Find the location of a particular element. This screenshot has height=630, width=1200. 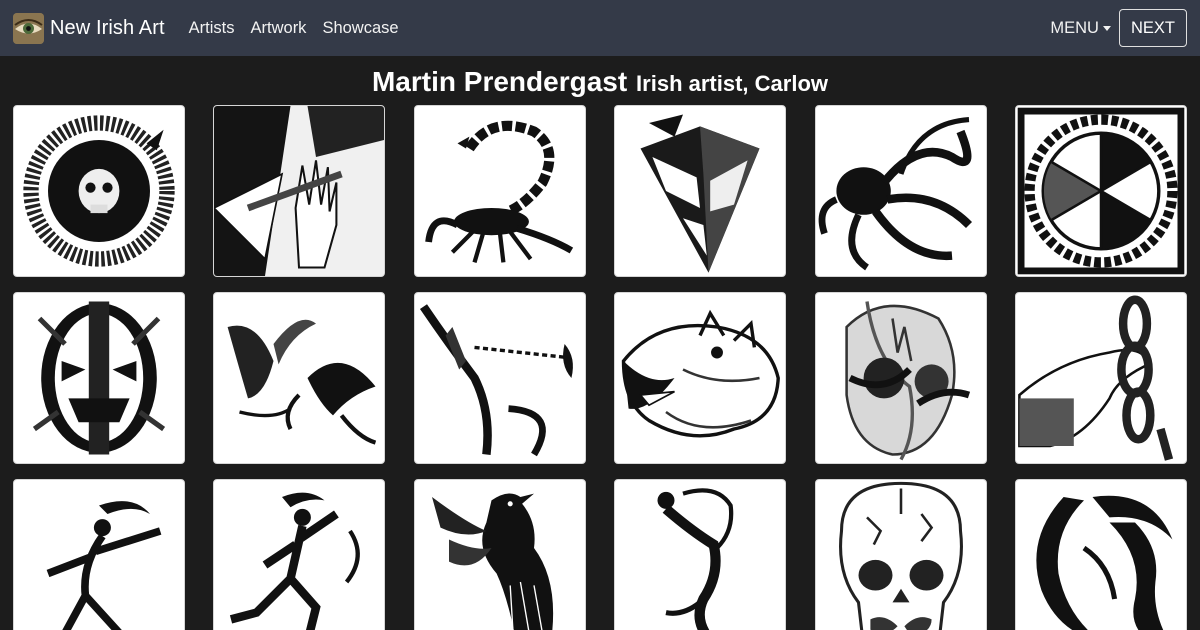

wolf-head-artwork-icon is located at coordinates (701, 373).